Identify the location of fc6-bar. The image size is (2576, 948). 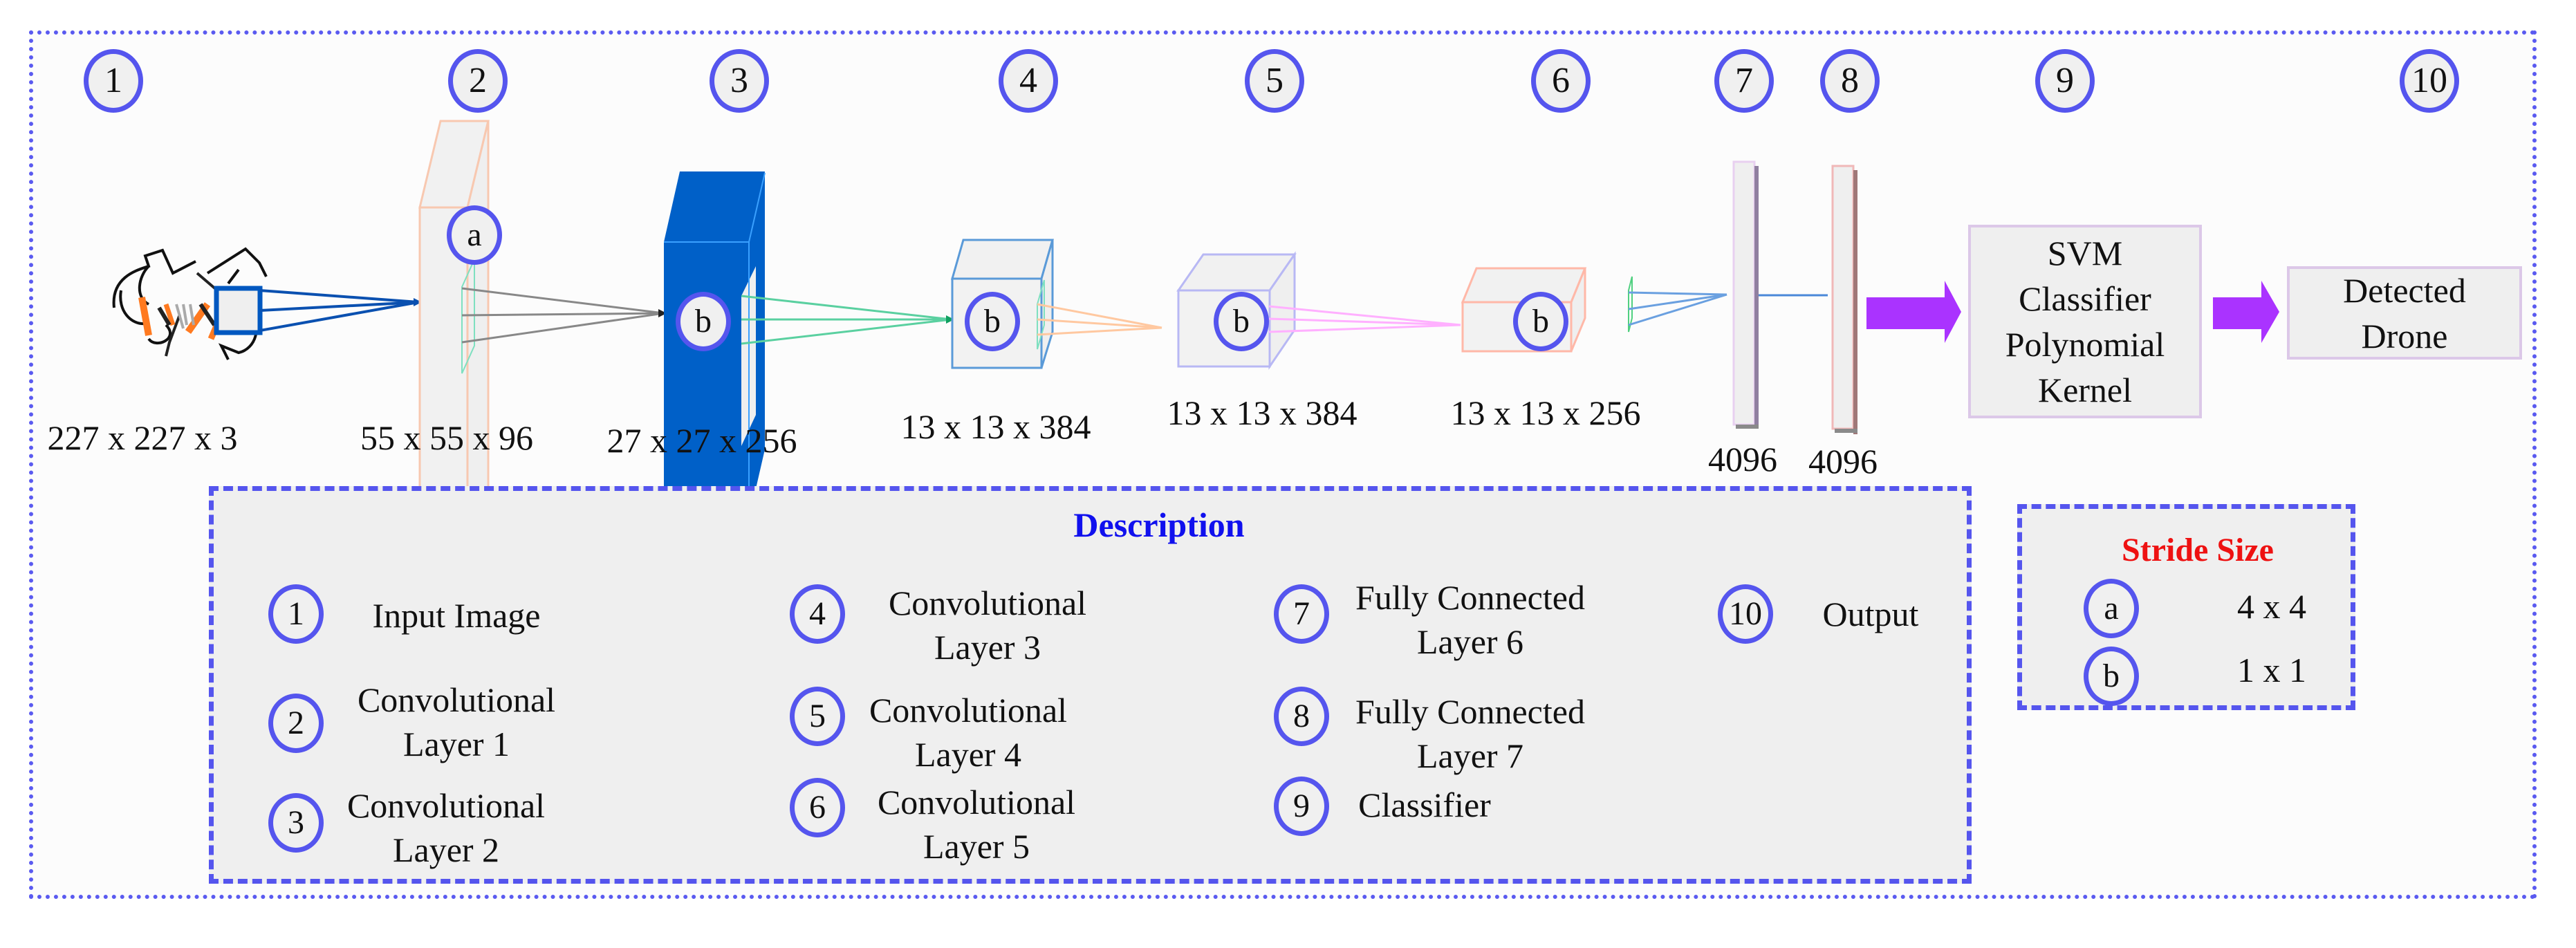
(1746, 294).